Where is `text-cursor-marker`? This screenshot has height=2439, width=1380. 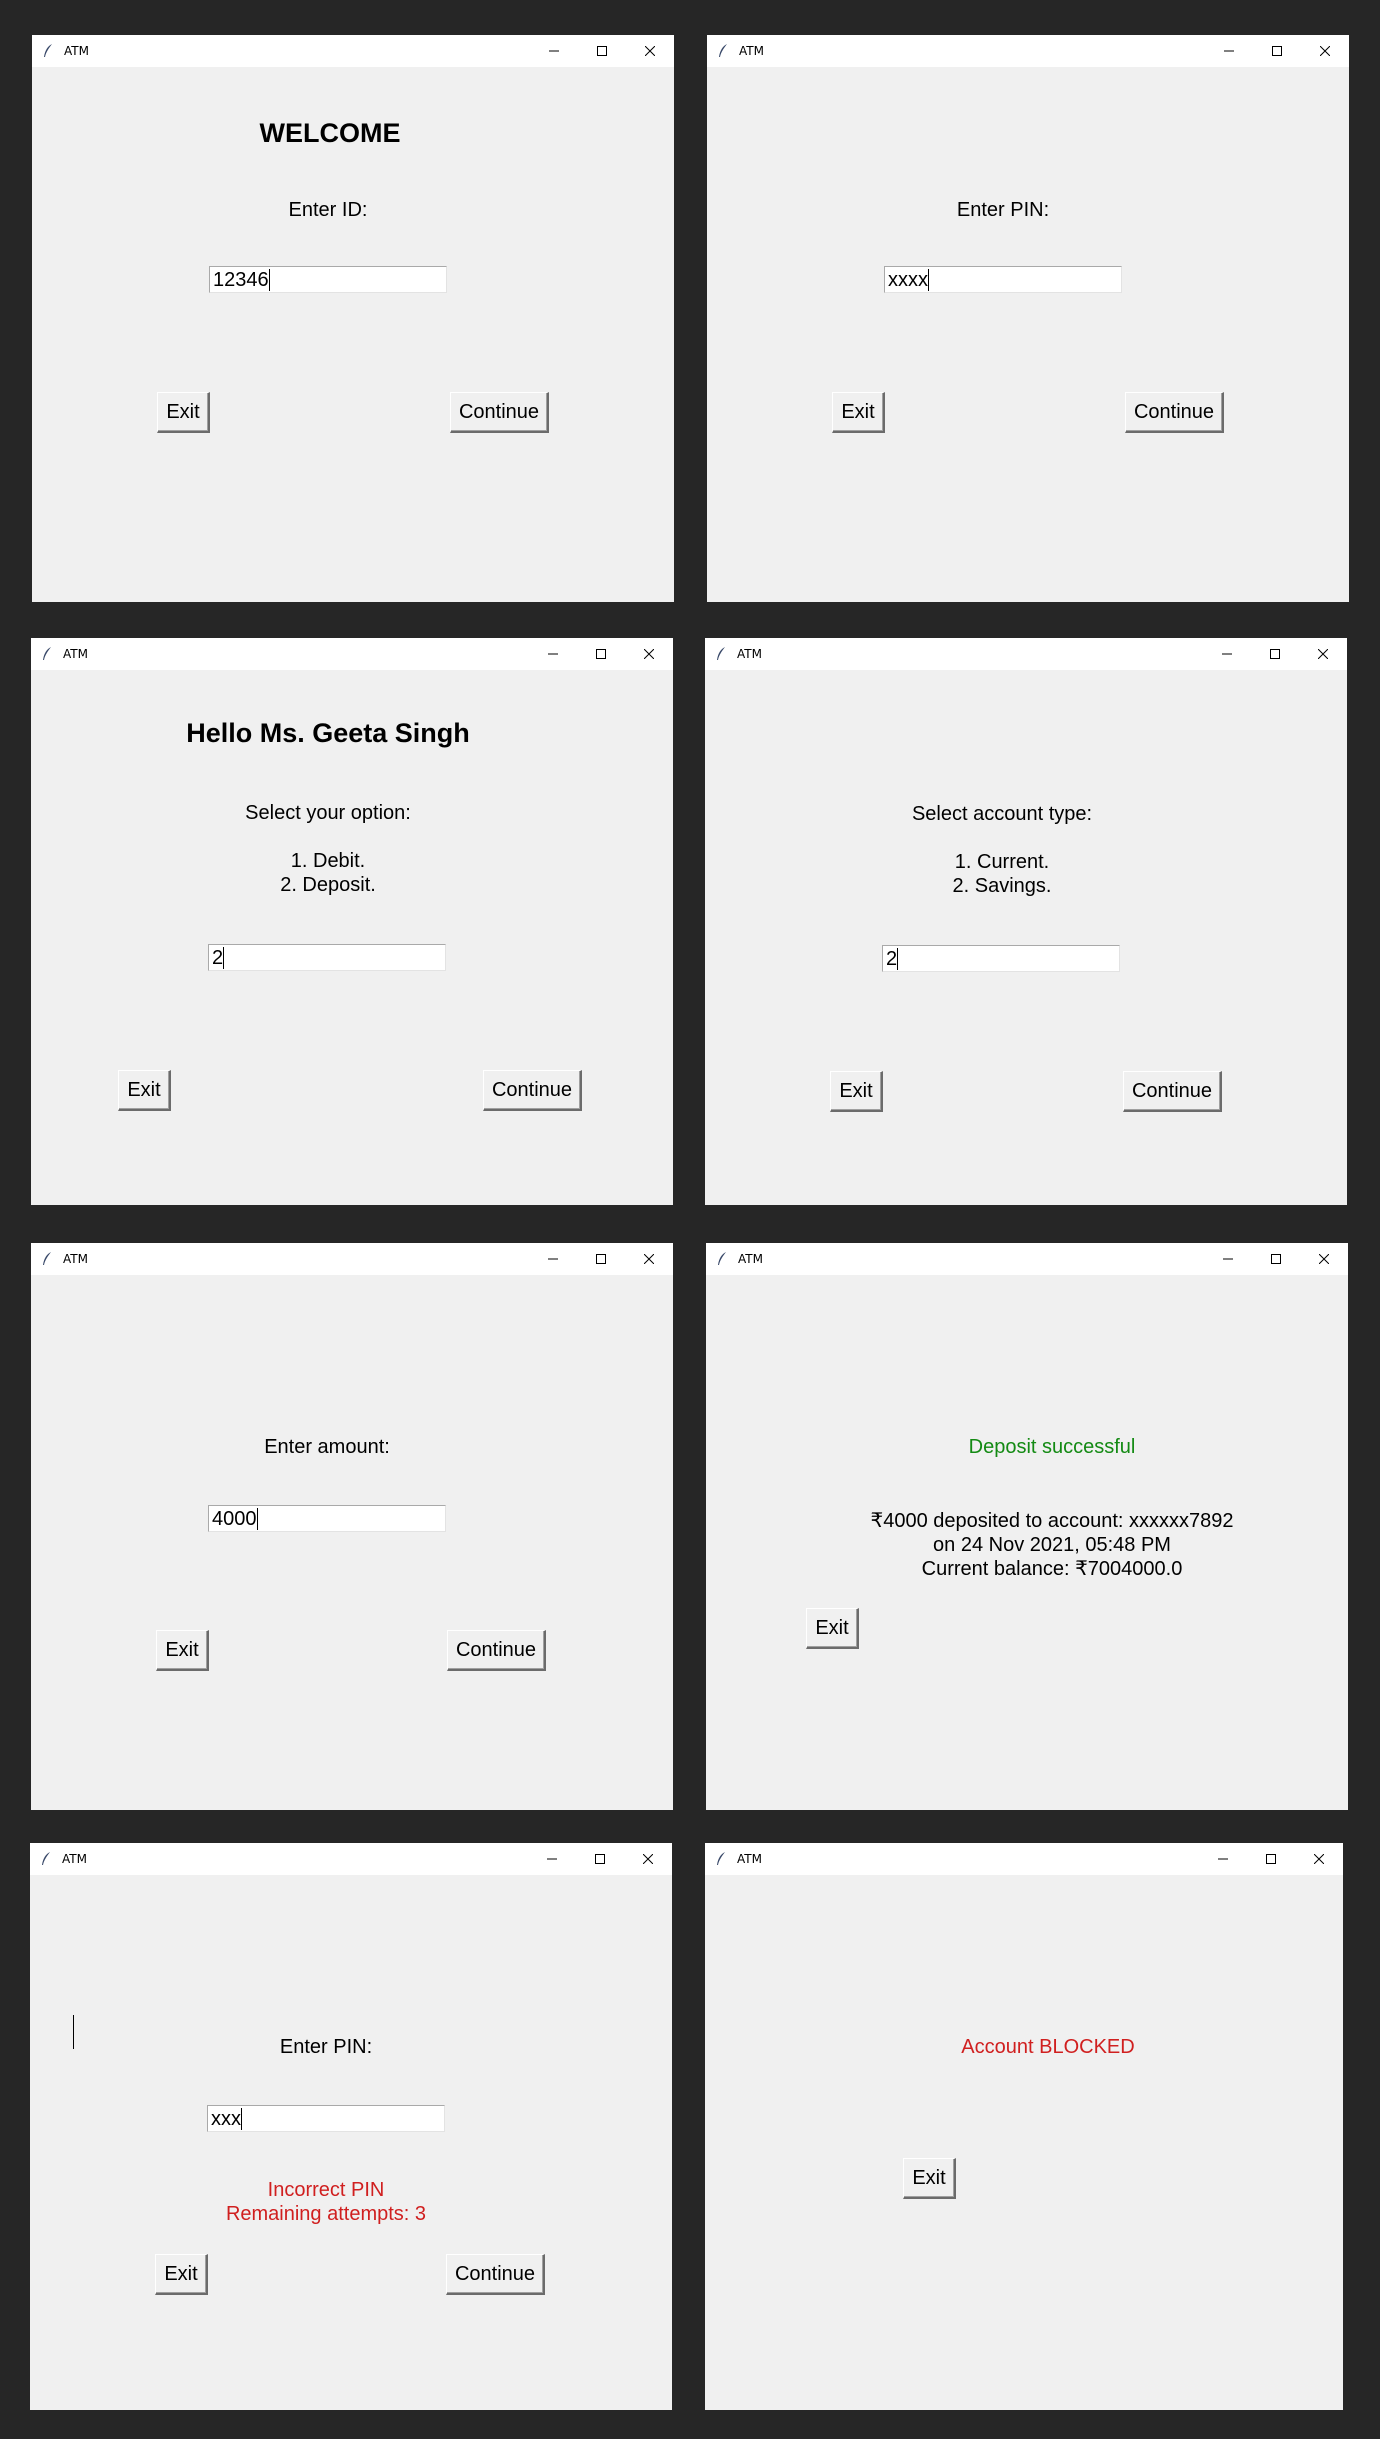 text-cursor-marker is located at coordinates (73, 2032).